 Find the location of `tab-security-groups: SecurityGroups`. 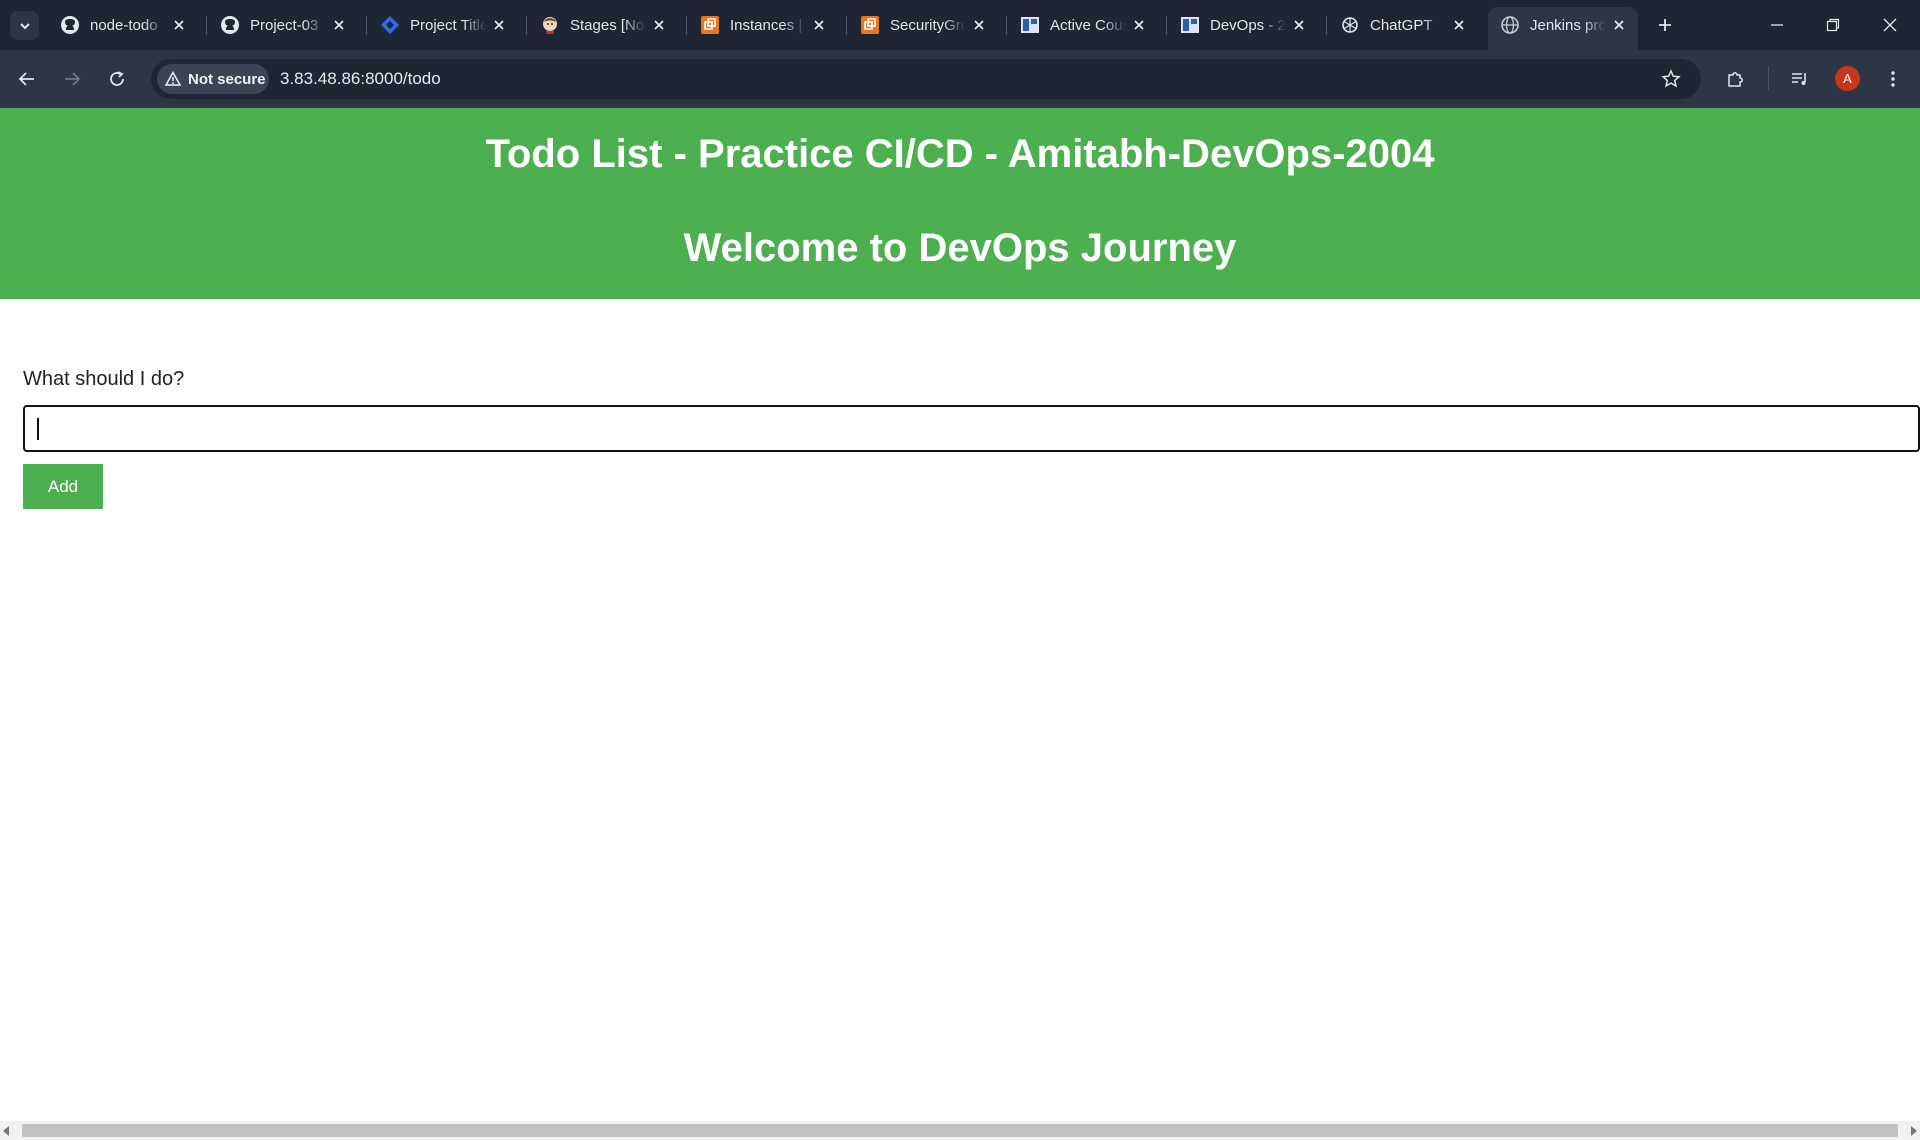

tab-security-groups: SecurityGroups is located at coordinates (923, 25).